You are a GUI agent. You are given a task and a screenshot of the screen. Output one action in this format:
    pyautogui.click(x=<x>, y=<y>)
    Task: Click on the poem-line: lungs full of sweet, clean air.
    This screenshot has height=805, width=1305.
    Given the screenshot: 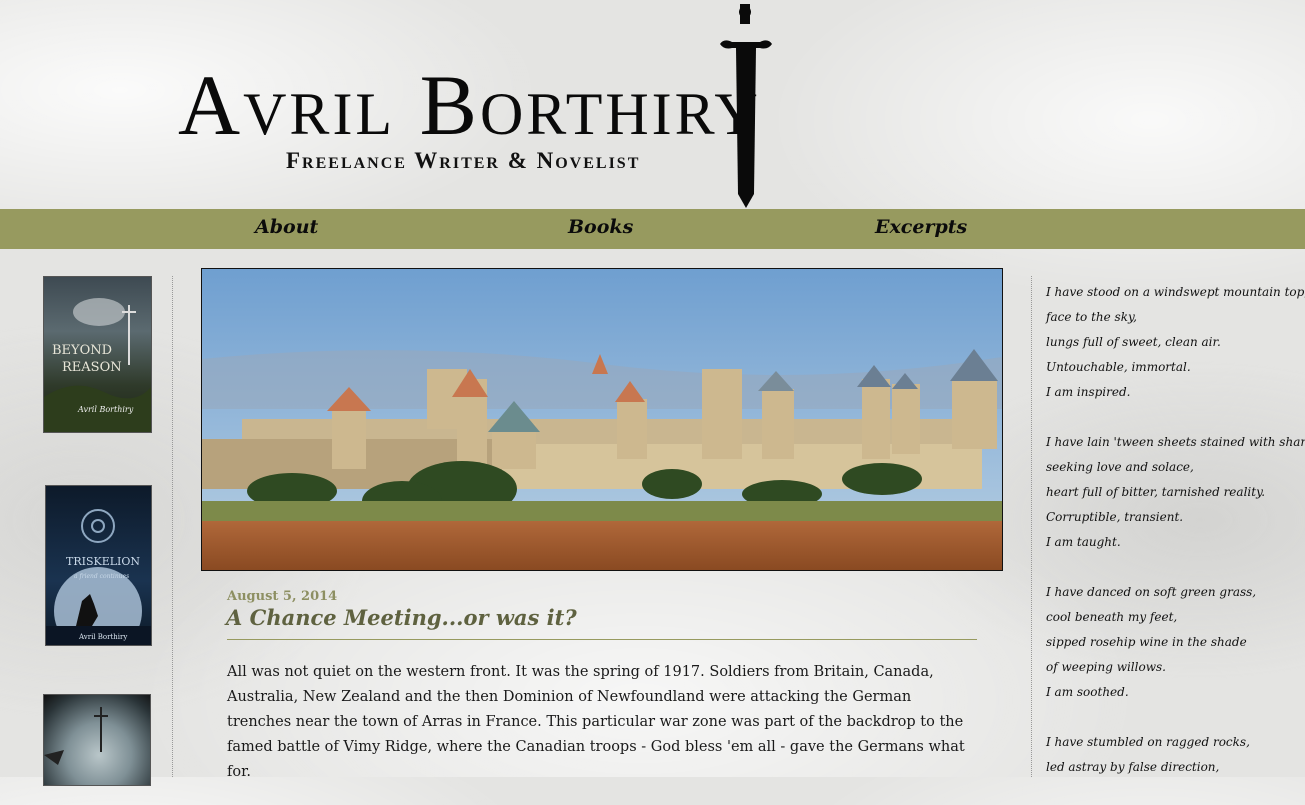 What is the action you would take?
    pyautogui.click(x=1133, y=342)
    